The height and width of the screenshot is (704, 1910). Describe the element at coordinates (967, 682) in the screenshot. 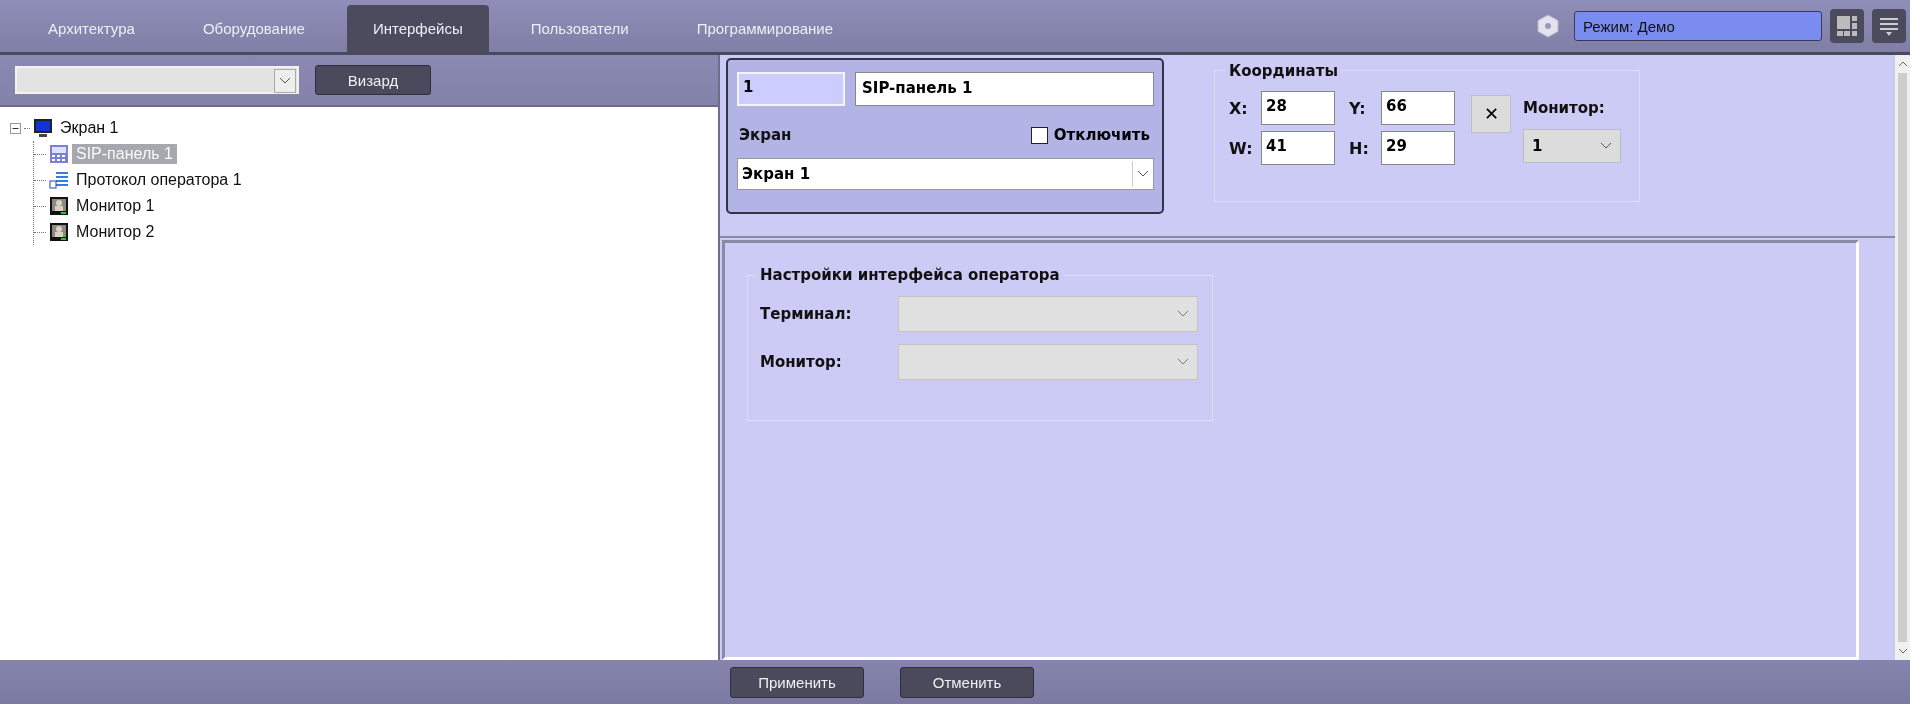

I see `action-button: Отменить` at that location.